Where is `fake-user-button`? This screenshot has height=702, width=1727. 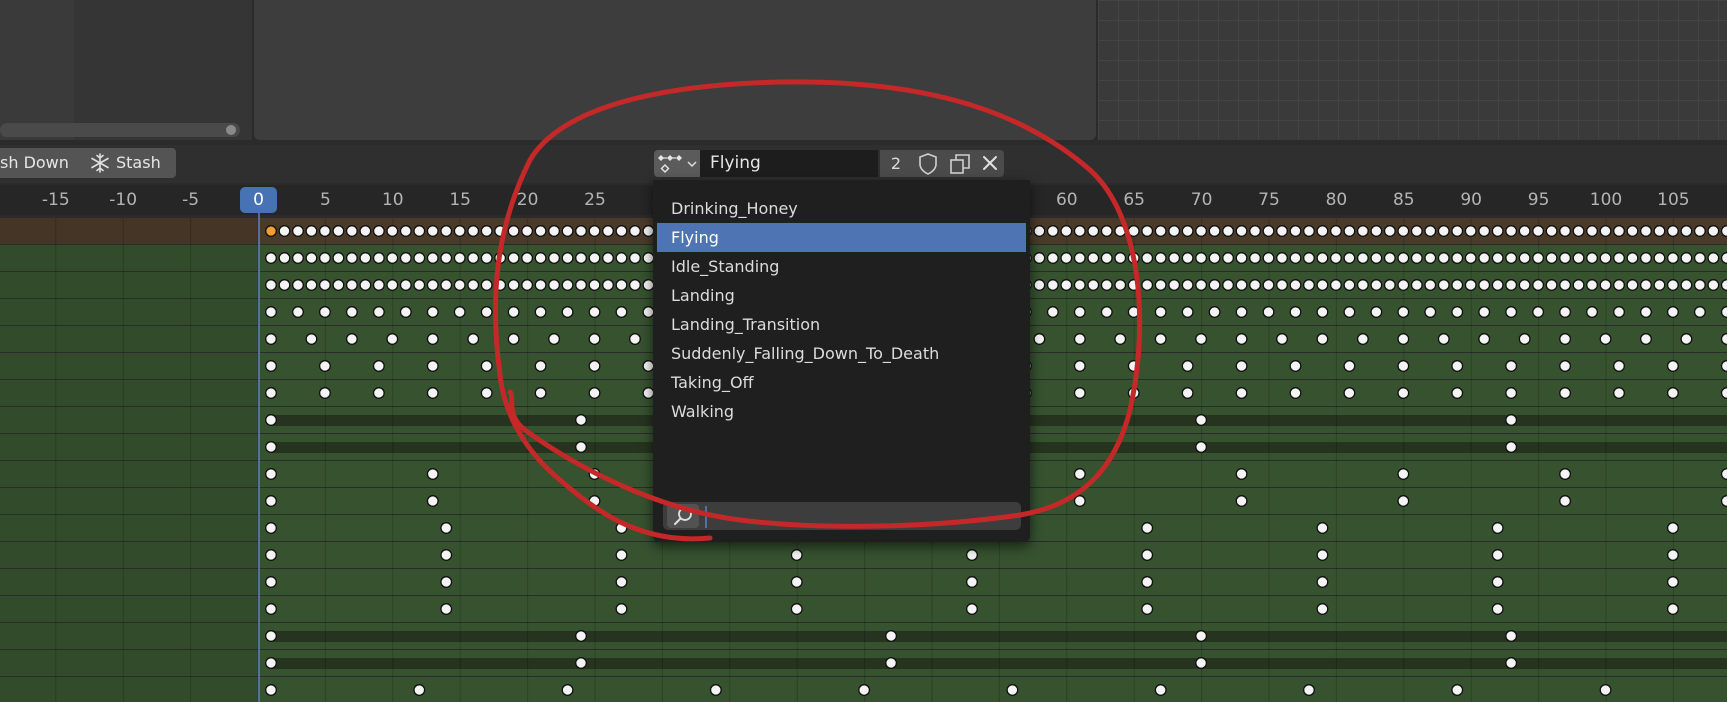 fake-user-button is located at coordinates (928, 163).